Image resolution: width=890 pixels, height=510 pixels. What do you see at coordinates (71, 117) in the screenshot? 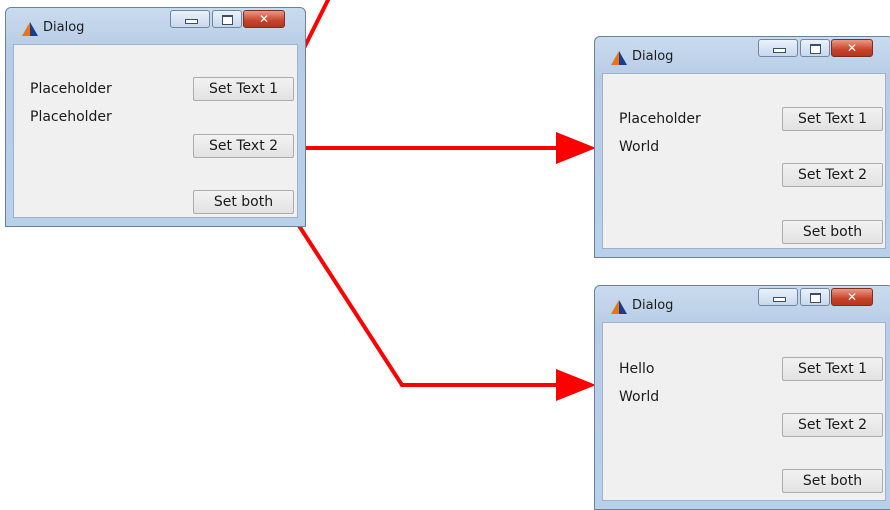
I see `text-label-2: Placeholder` at bounding box center [71, 117].